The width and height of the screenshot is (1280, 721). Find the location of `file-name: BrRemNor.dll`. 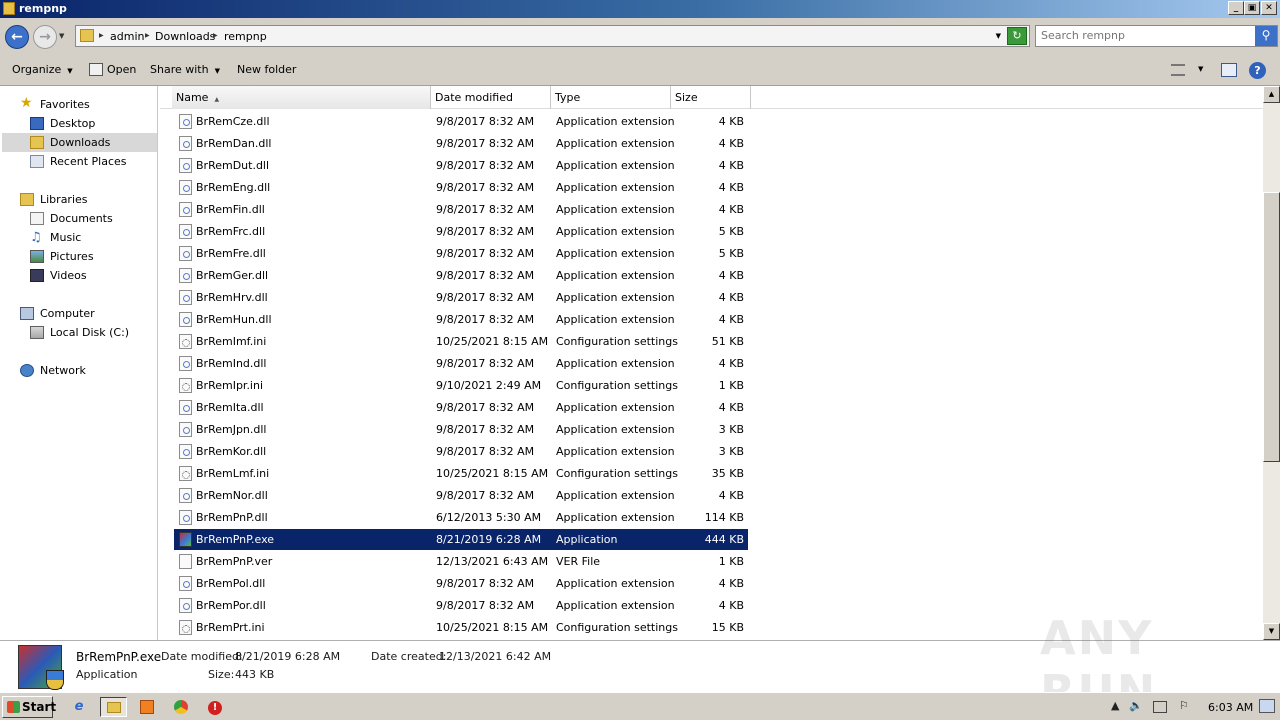

file-name: BrRemNor.dll is located at coordinates (232, 495).